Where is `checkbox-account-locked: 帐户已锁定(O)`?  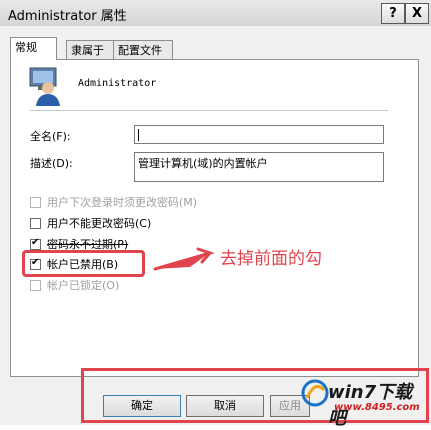
checkbox-account-locked: 帐户已锁定(O) is located at coordinates (74, 285).